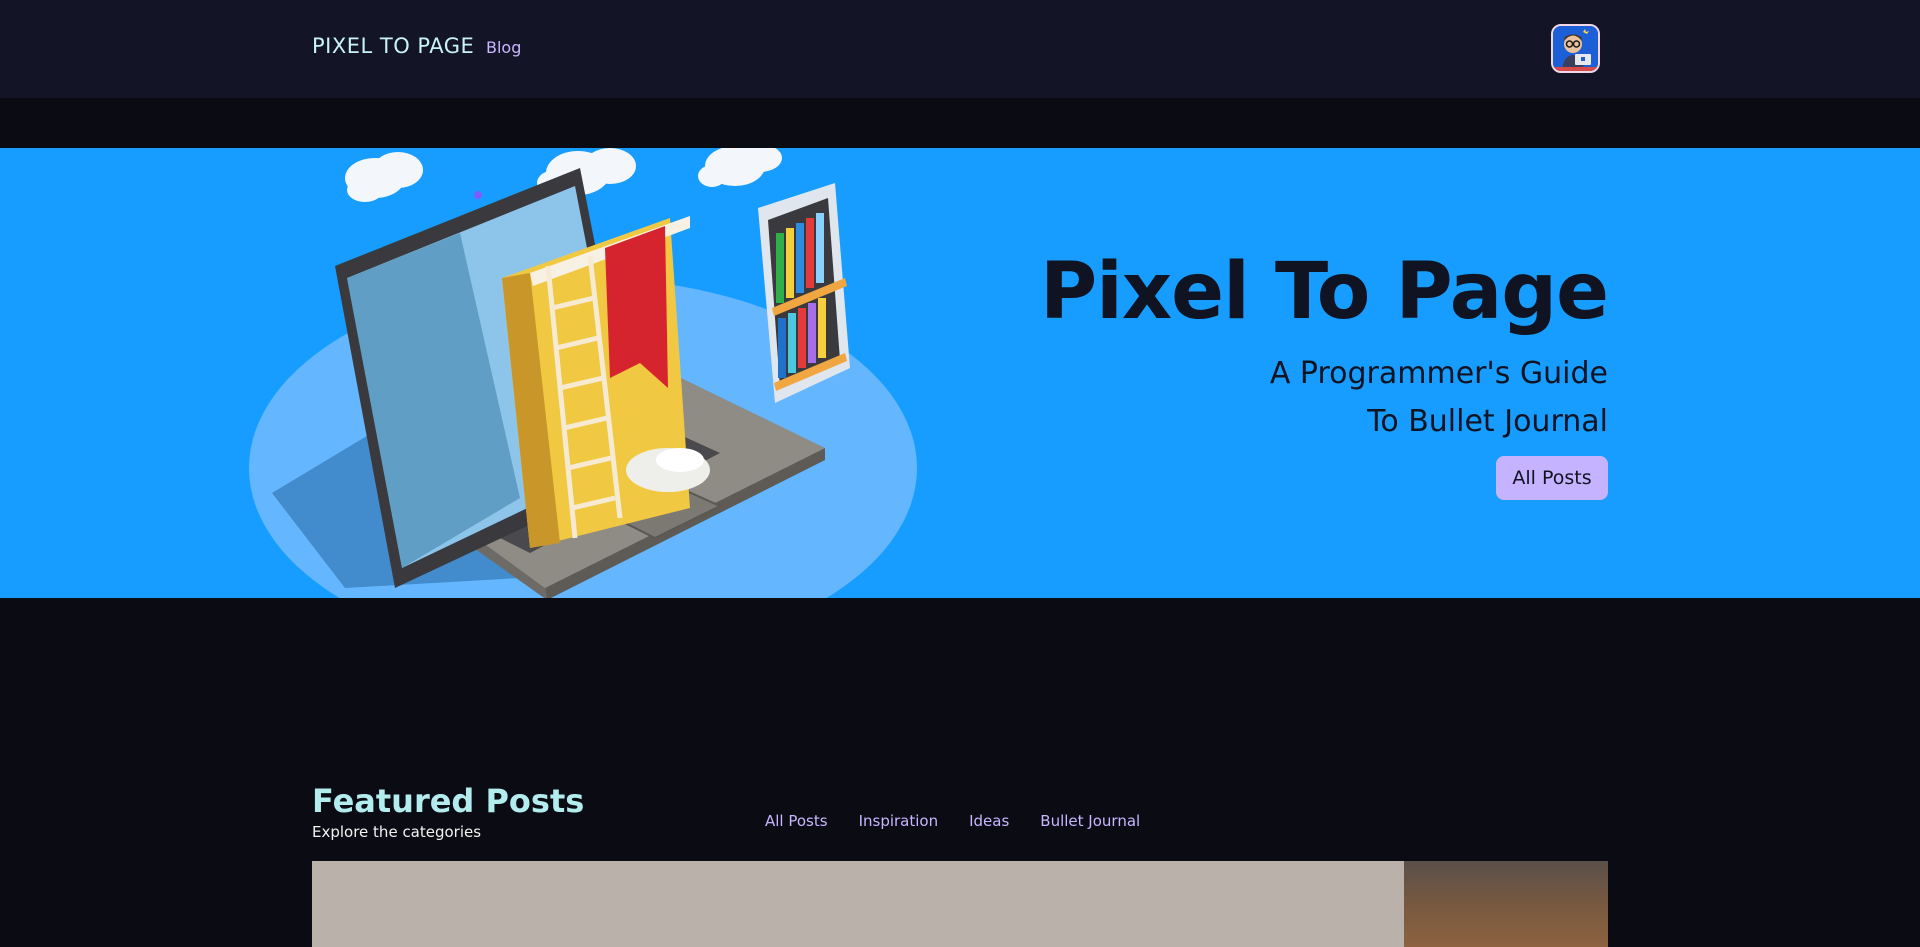  I want to click on hero-subtitle: A Programmer's Guide To Bullet Journal, so click(1439, 398).